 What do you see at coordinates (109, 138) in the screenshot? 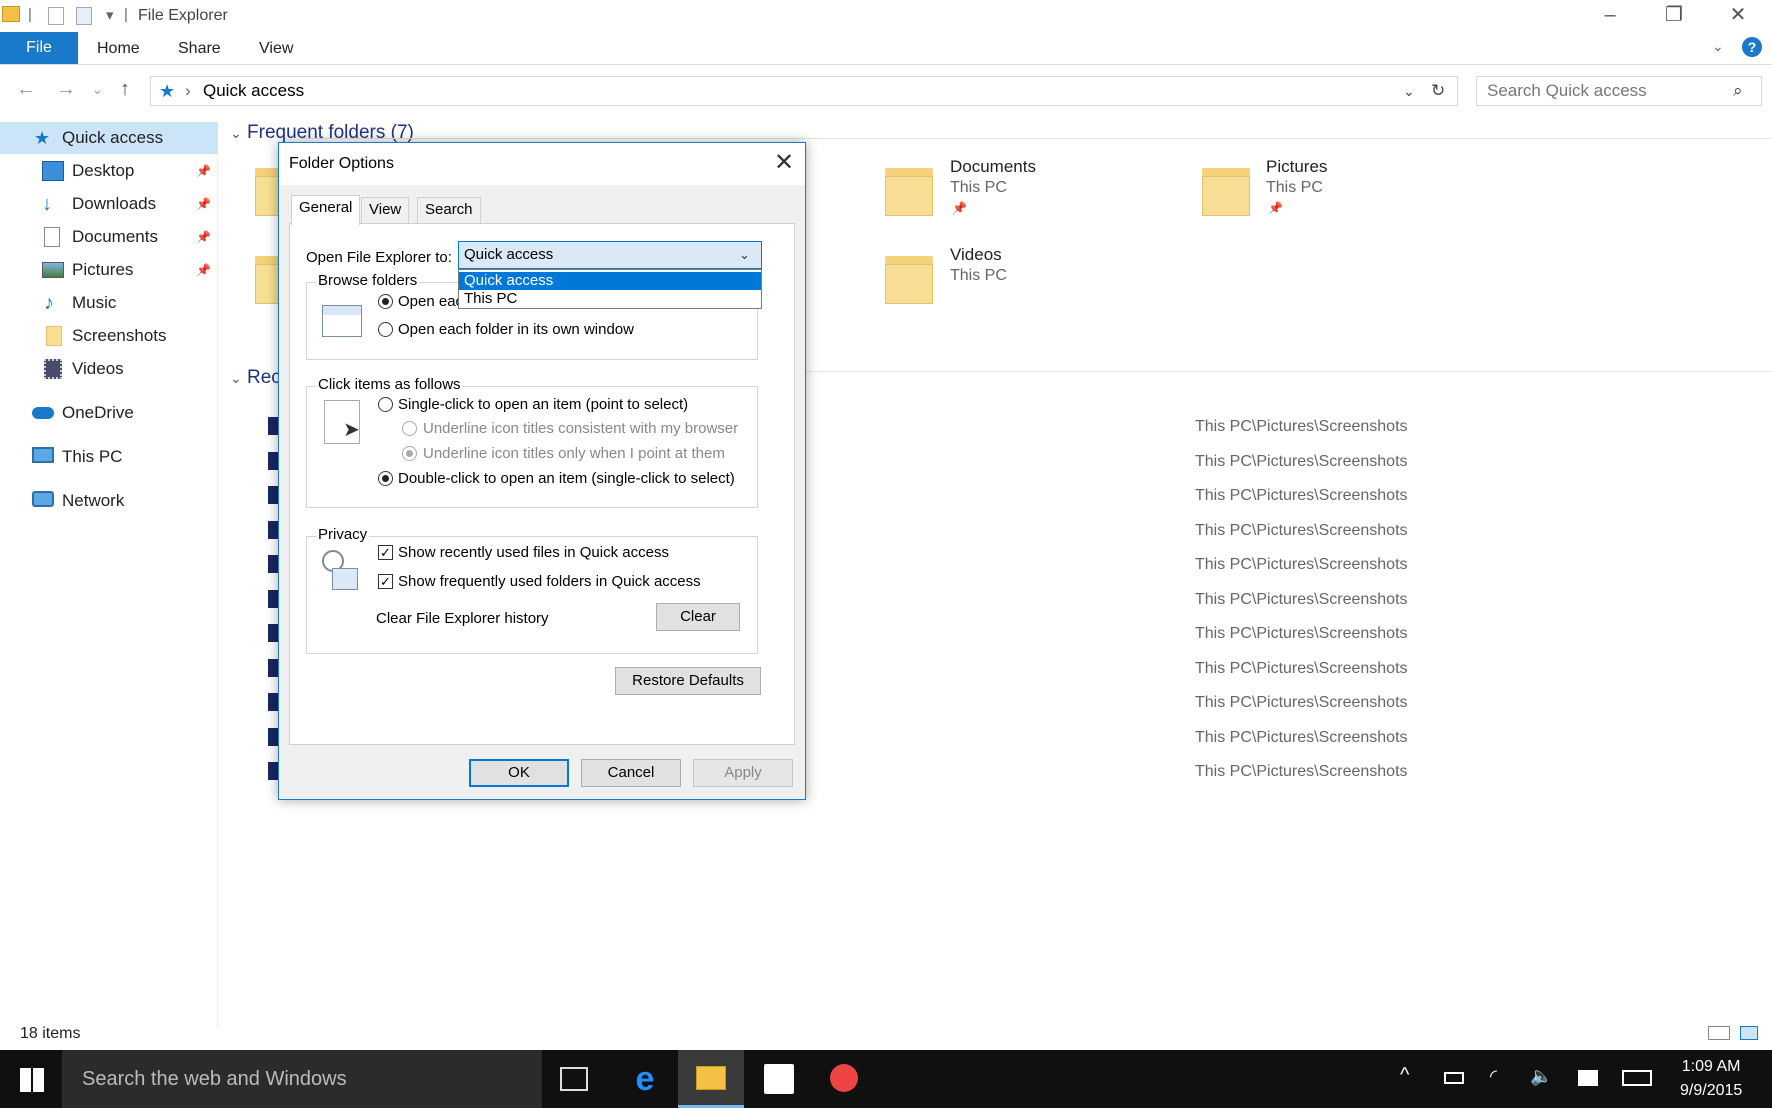
I see `sidebar-item-quick-access: ★ Quick access` at bounding box center [109, 138].